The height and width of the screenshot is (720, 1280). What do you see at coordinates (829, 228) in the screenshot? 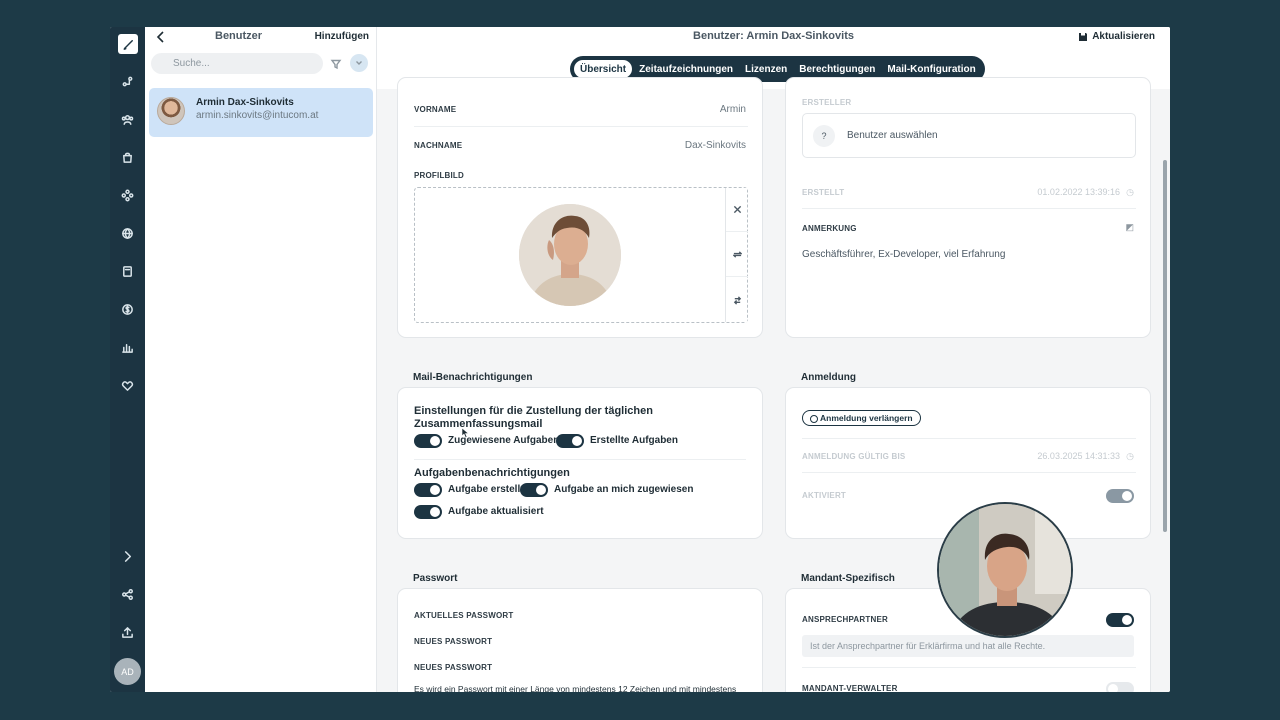
I see `note-label: ANMERKUNG` at bounding box center [829, 228].